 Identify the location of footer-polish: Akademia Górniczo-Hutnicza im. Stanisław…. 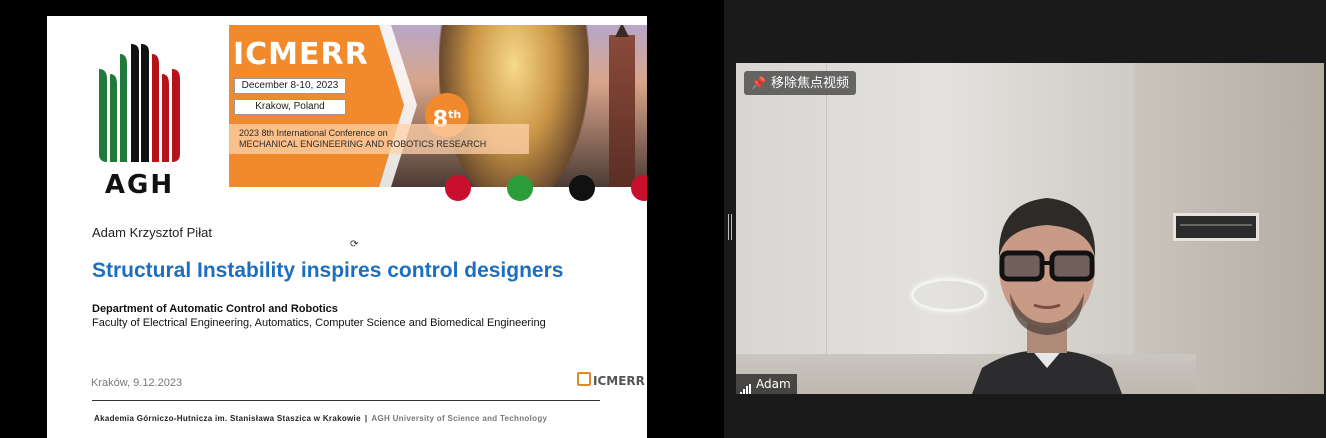
(227, 418).